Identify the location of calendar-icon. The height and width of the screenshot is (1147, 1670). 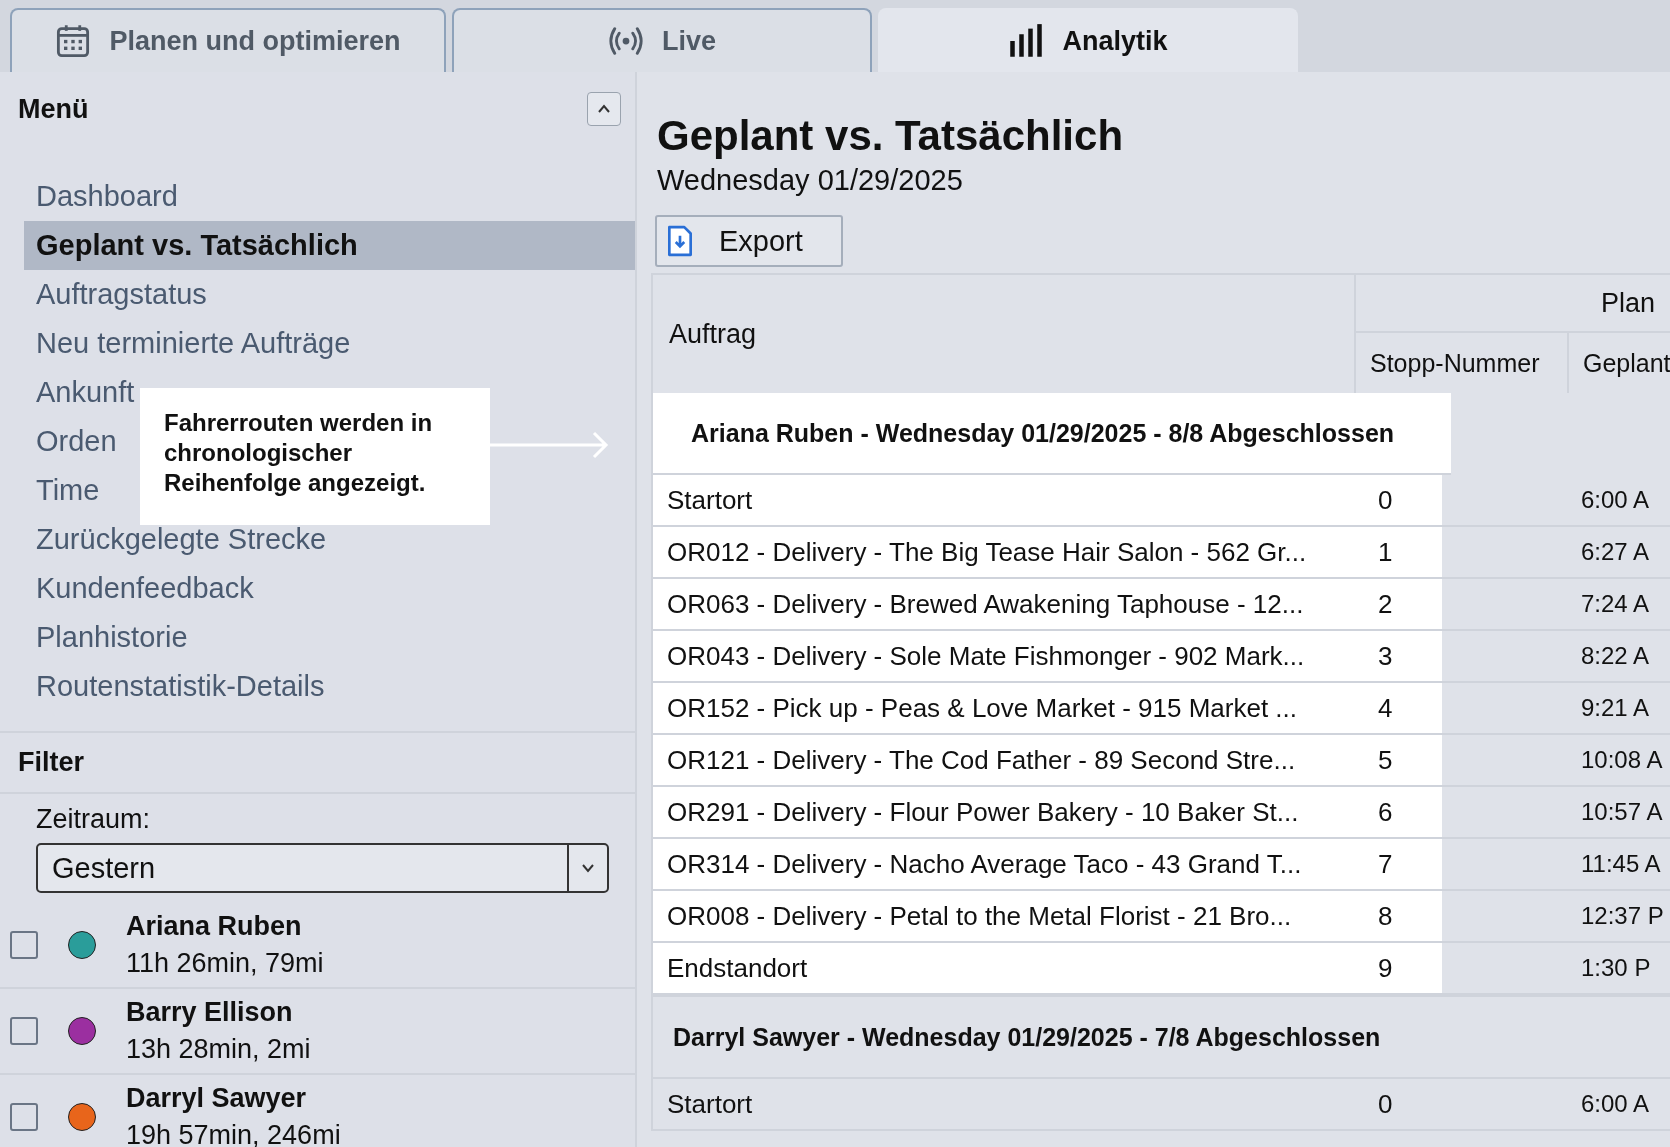
(73, 41).